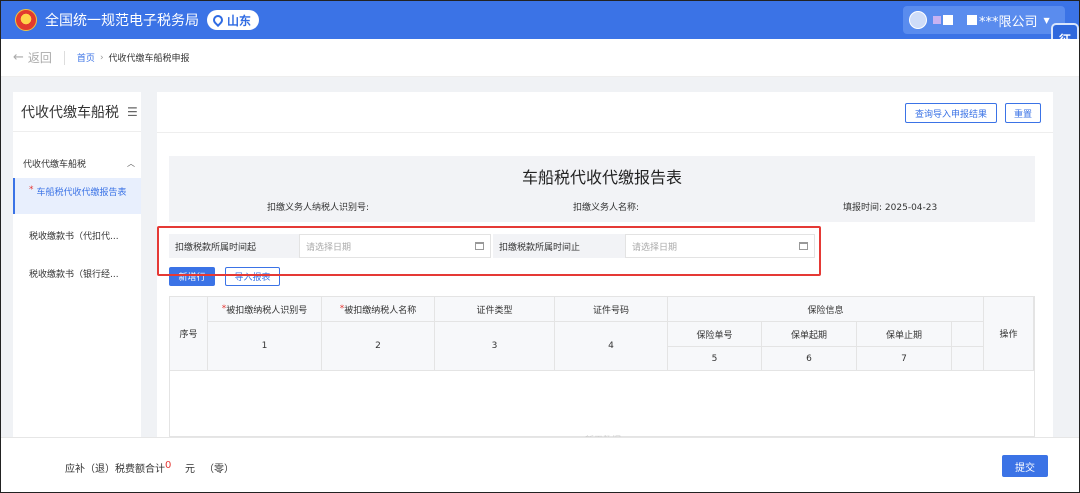 Image resolution: width=1080 pixels, height=493 pixels. What do you see at coordinates (131, 163) in the screenshot?
I see `chevron-up-icon: ︿` at bounding box center [131, 163].